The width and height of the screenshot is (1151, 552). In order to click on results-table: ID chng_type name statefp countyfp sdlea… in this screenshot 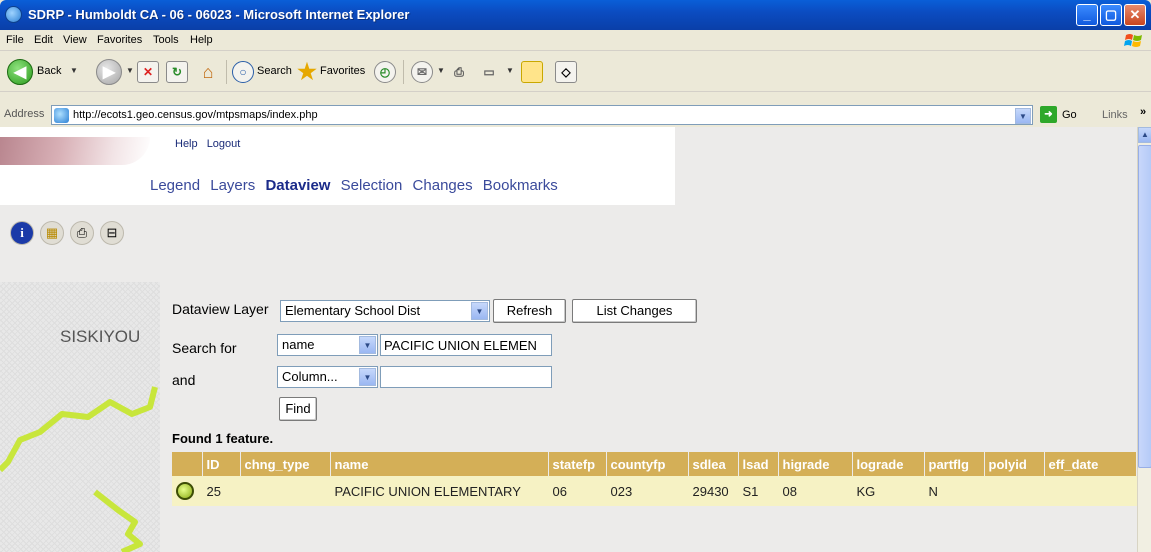, I will do `click(654, 479)`.